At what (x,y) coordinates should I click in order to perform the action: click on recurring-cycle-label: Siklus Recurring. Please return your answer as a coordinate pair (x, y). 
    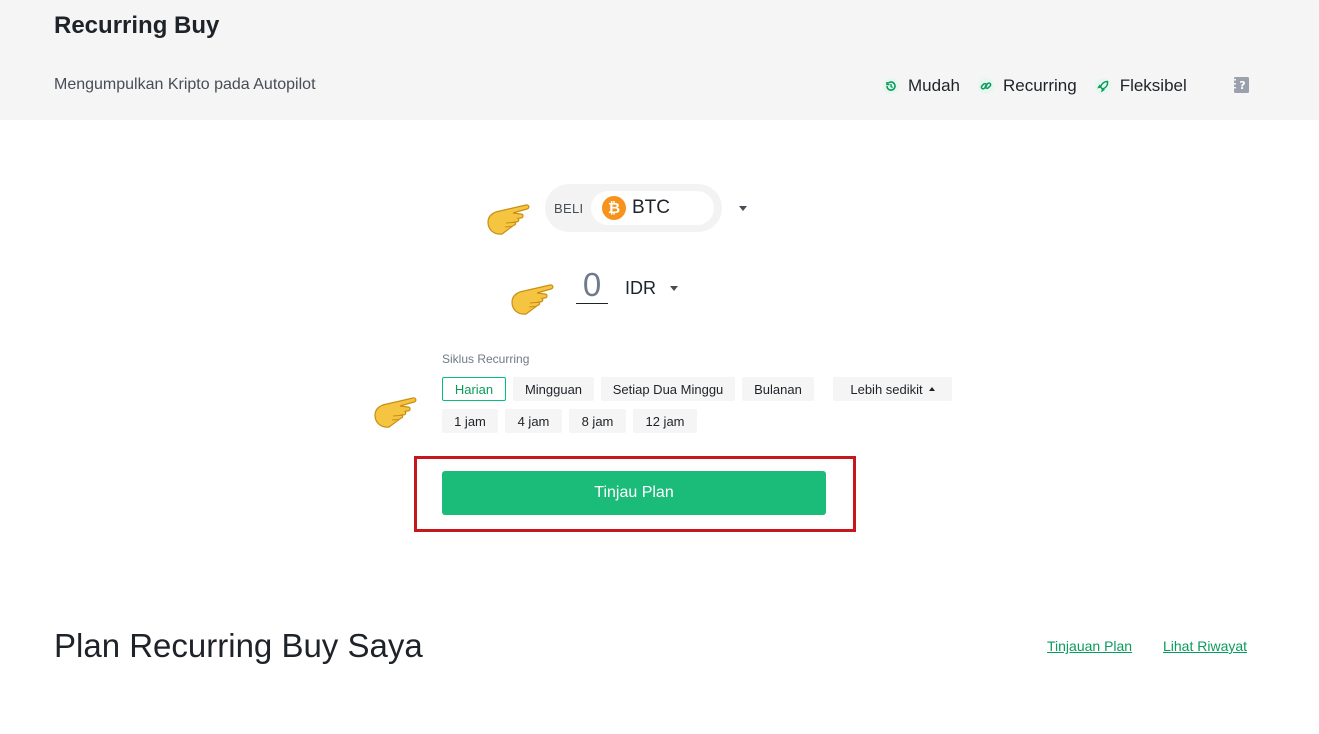
    Looking at the image, I should click on (486, 359).